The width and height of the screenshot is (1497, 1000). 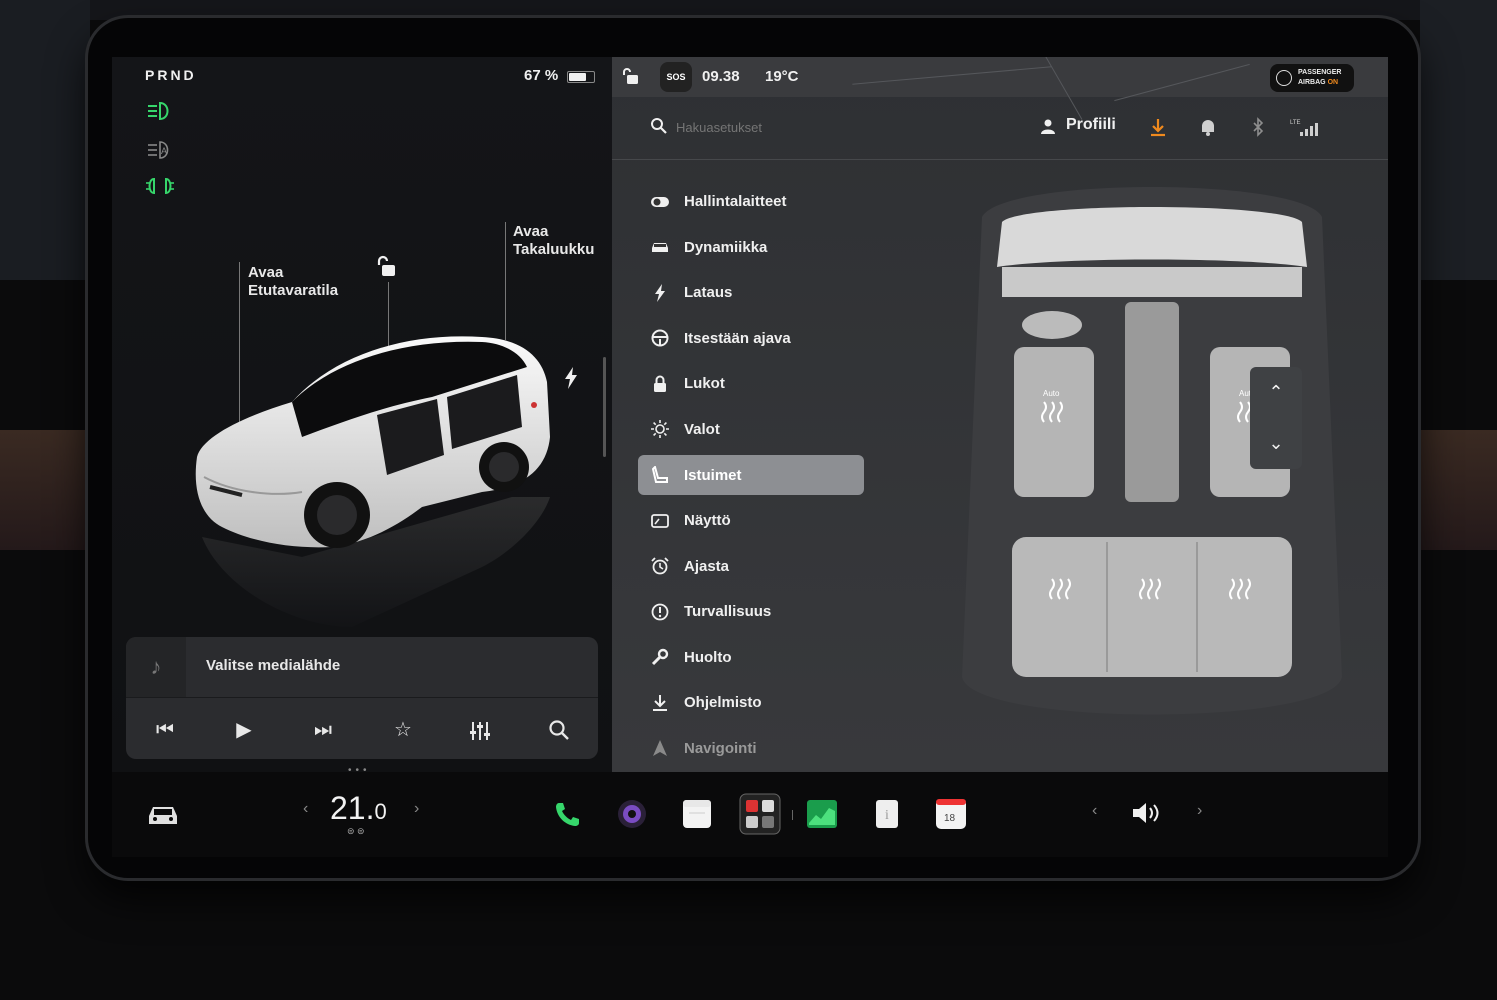 I want to click on display-icon, so click(x=660, y=521).